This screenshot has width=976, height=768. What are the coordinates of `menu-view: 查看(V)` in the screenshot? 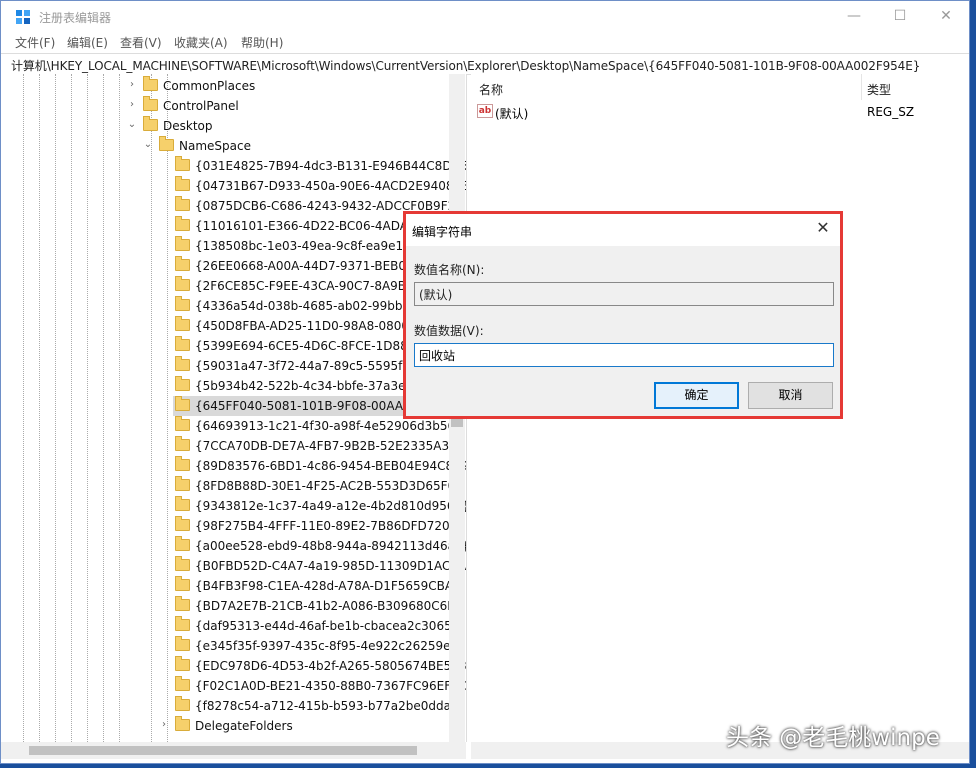 It's located at (141, 42).